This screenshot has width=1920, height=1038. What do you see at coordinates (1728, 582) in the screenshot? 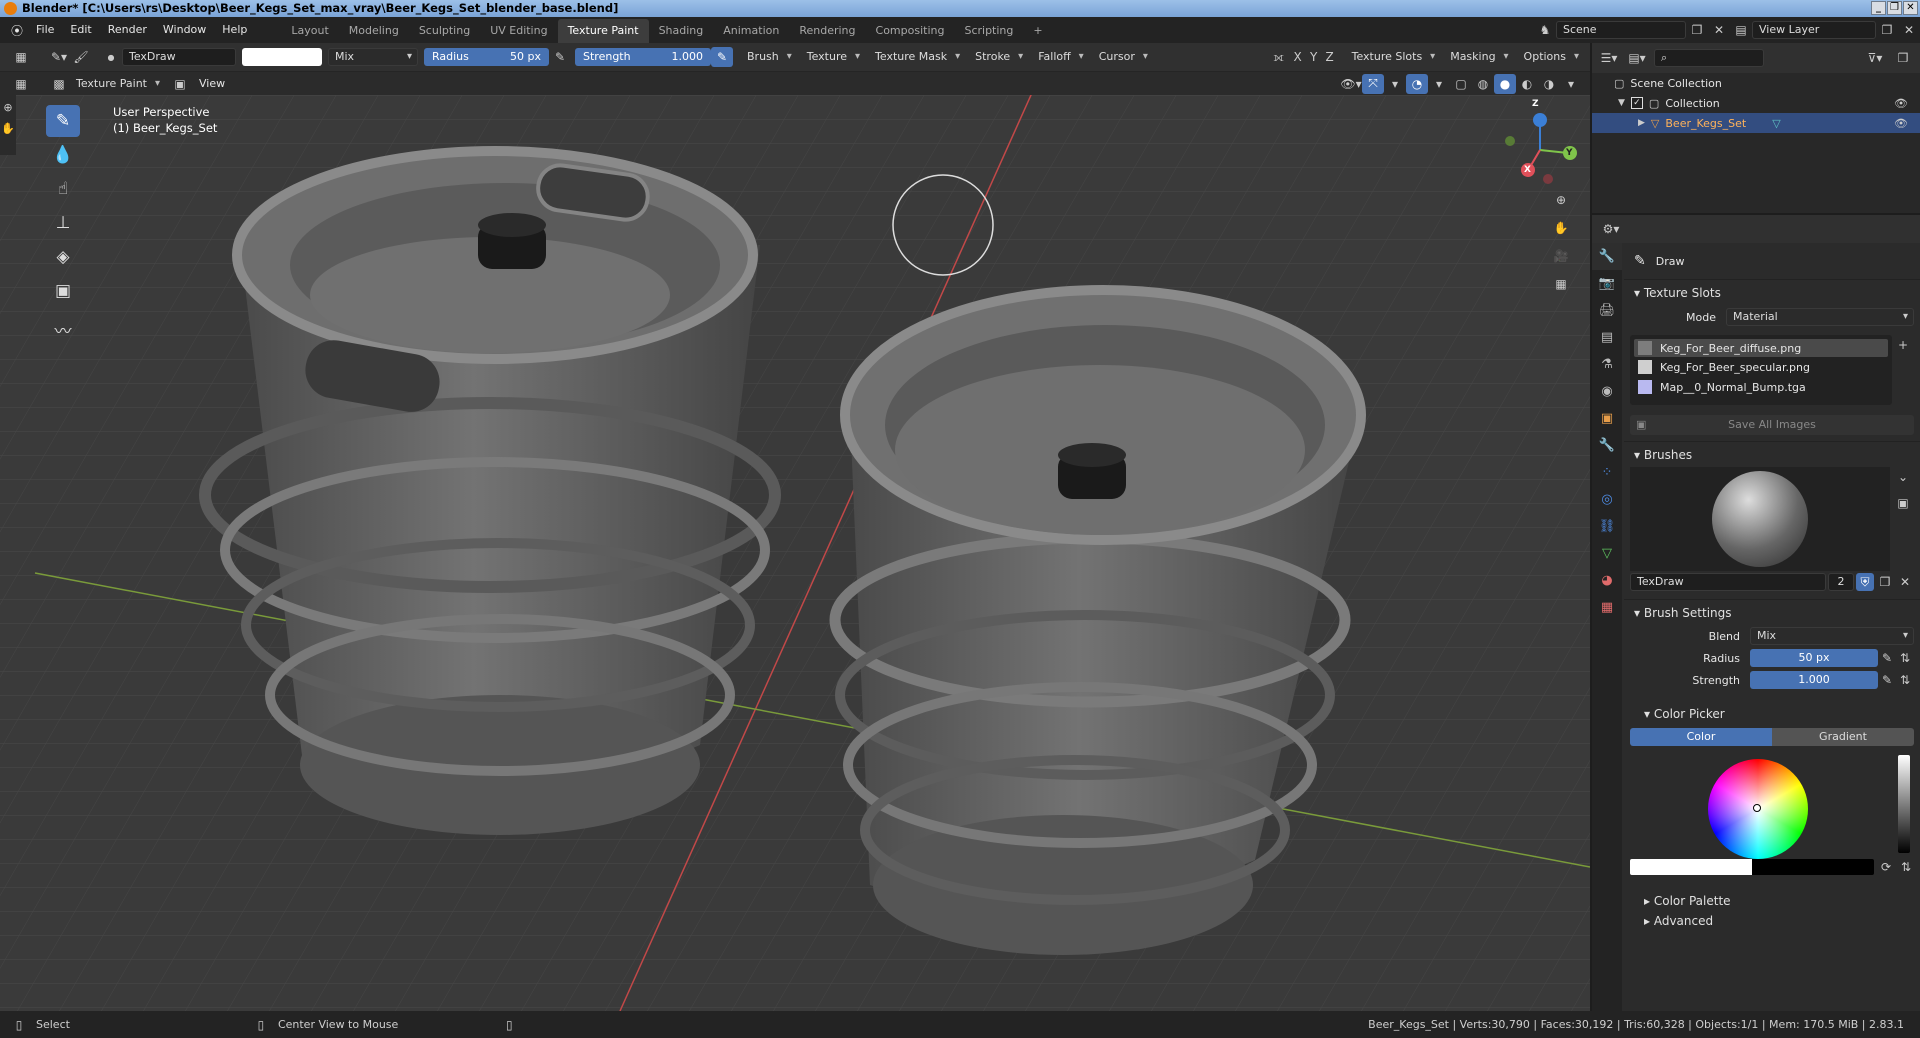
I see `brush-datablock-name: TexDraw` at bounding box center [1728, 582].